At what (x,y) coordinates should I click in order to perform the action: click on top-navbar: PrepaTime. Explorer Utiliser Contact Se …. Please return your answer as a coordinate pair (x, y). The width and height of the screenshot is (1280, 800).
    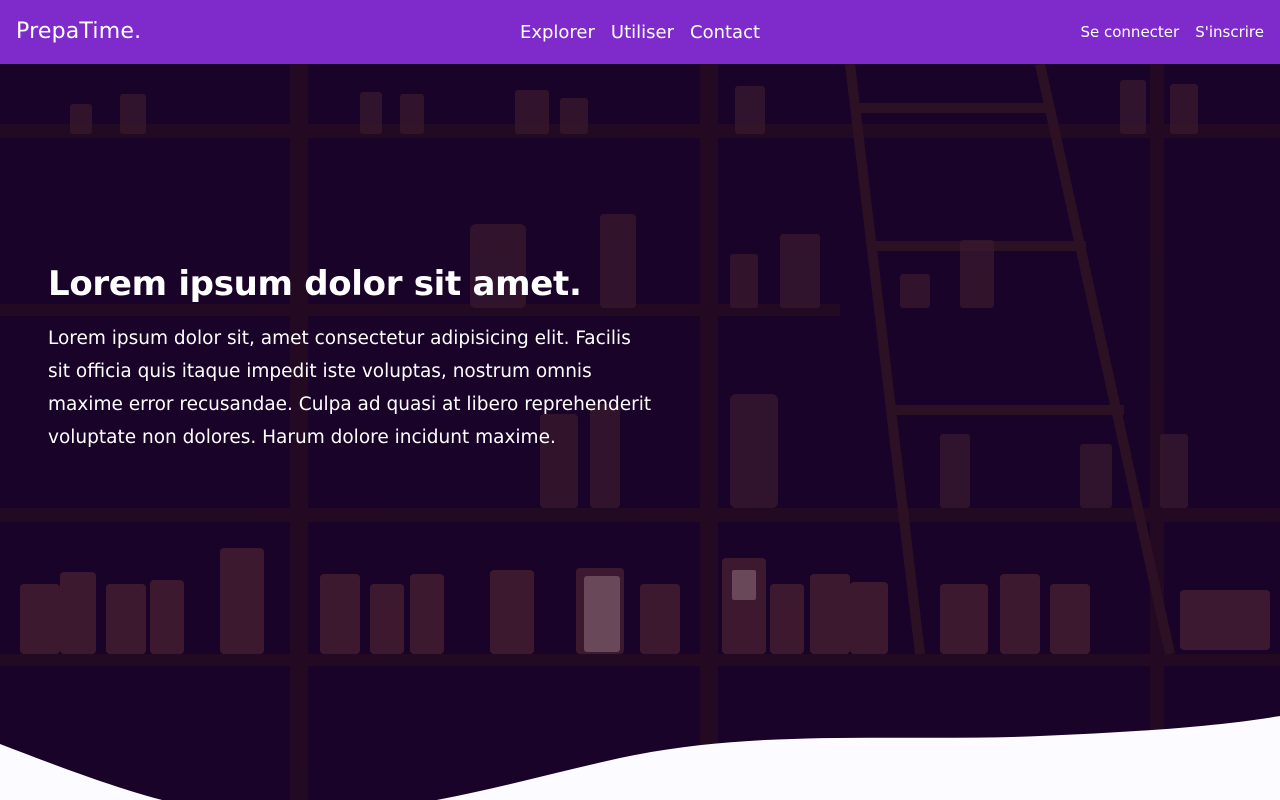
    Looking at the image, I should click on (640, 32).